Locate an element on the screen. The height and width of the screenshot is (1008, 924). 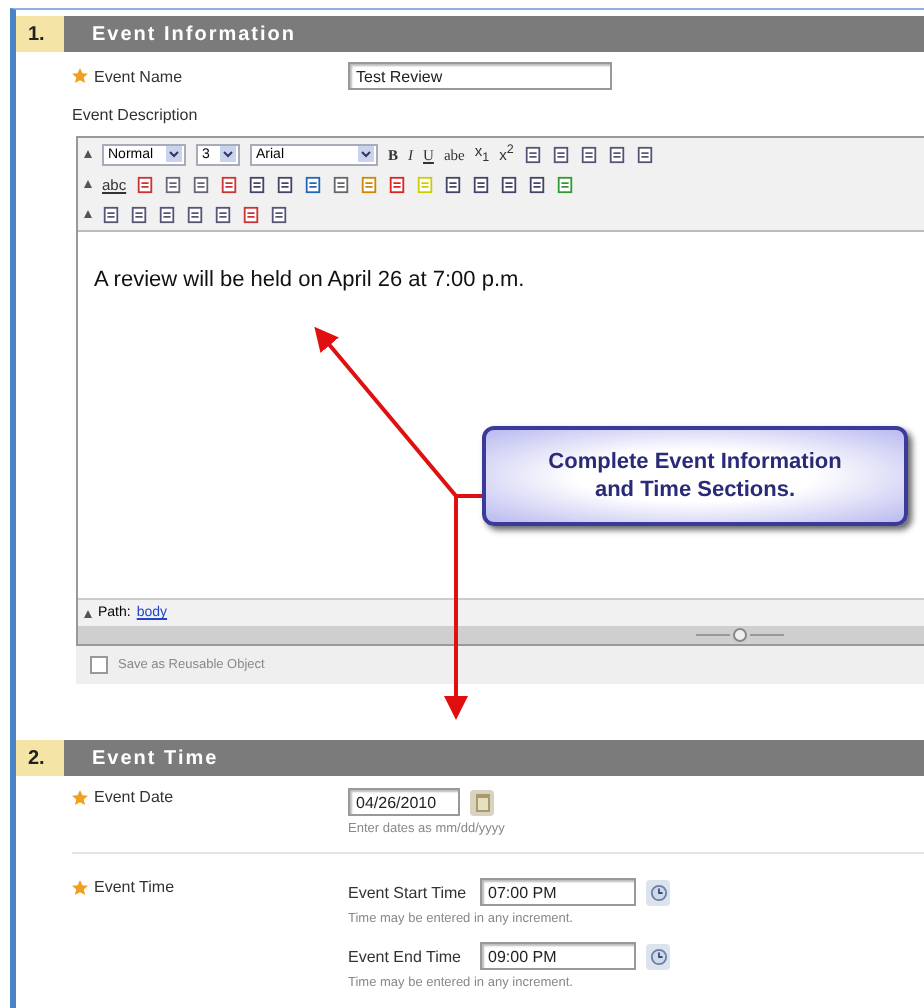
event-name-field: Test Review is located at coordinates (480, 76).